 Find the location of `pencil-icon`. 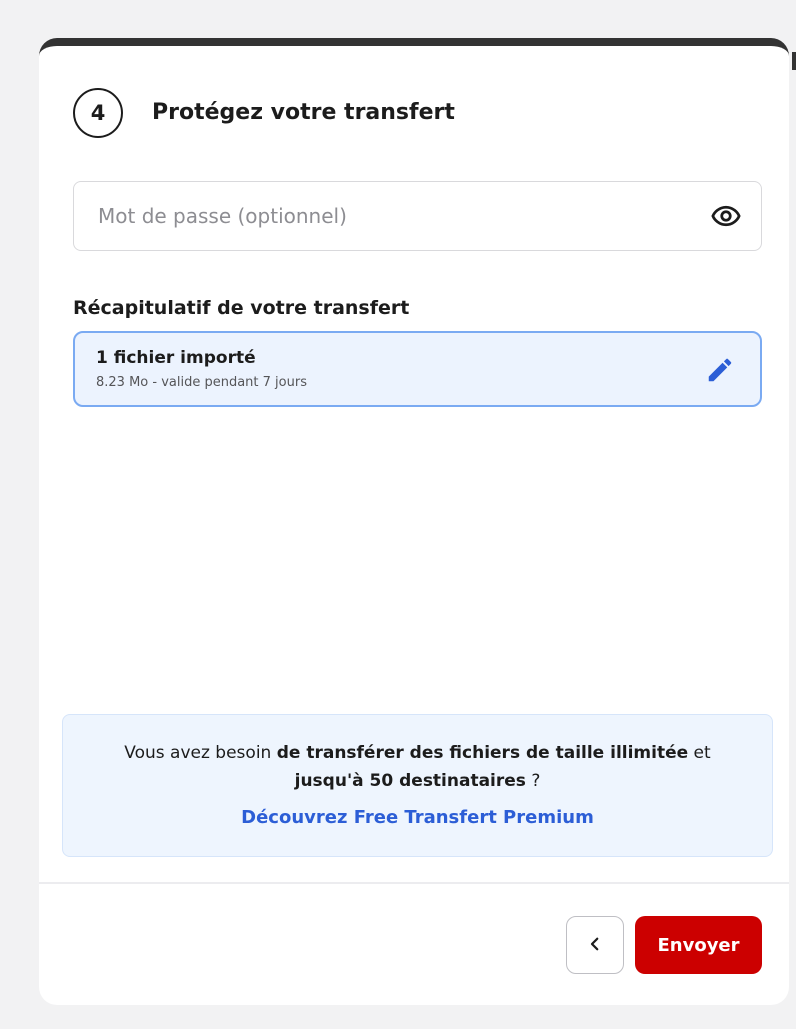

pencil-icon is located at coordinates (720, 370).